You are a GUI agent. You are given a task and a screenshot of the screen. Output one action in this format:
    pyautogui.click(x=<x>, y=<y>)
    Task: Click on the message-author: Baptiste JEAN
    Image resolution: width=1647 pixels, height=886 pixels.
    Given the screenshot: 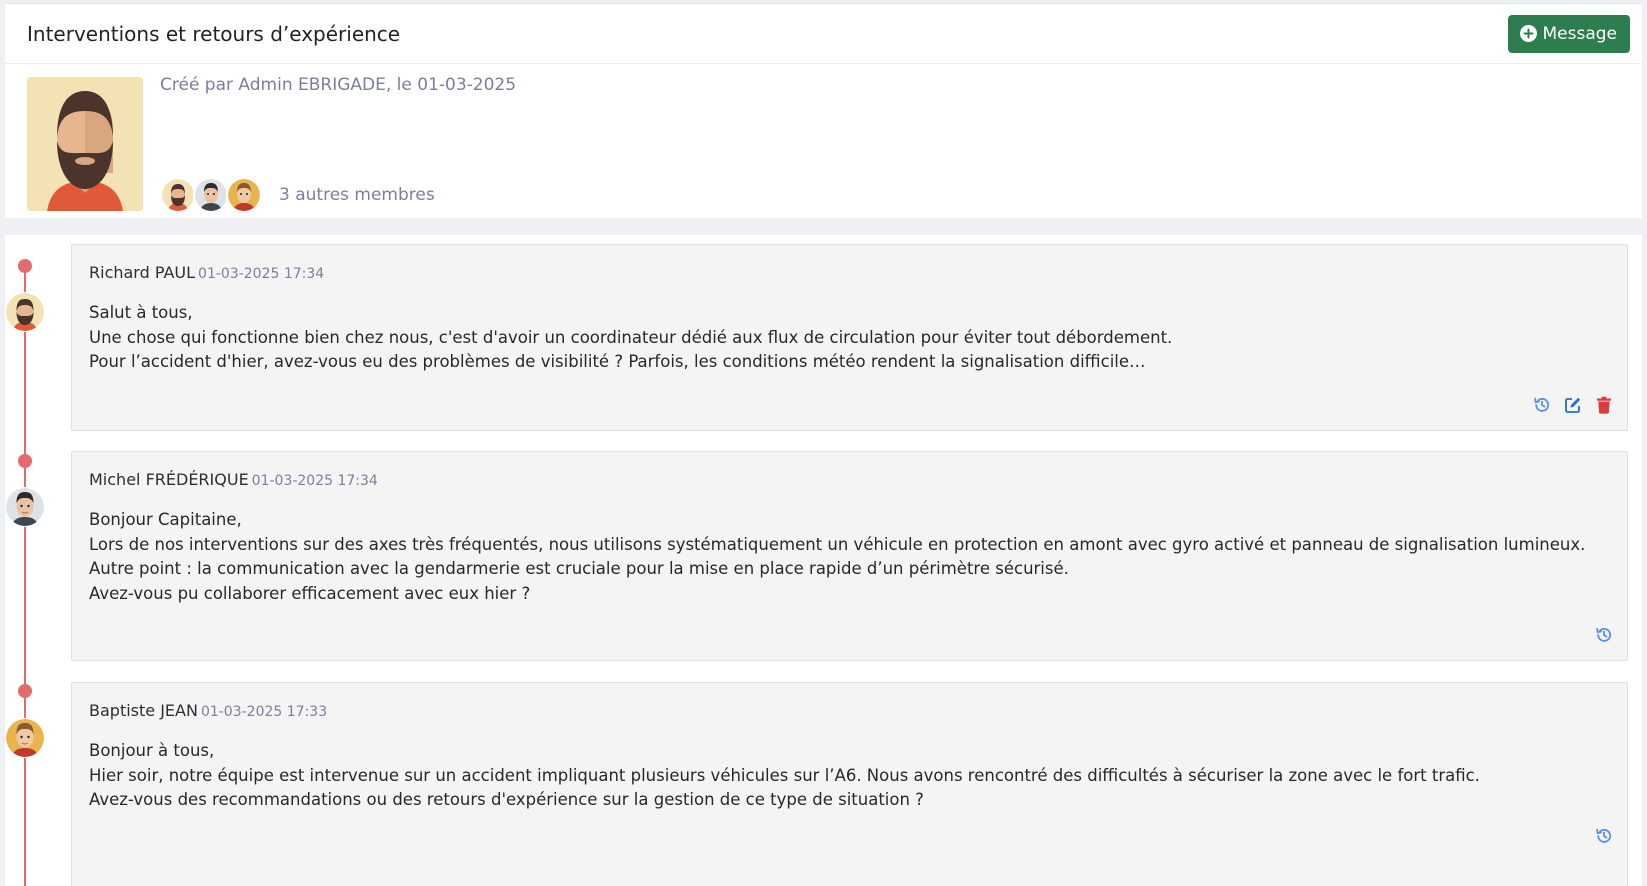 What is the action you would take?
    pyautogui.click(x=143, y=710)
    